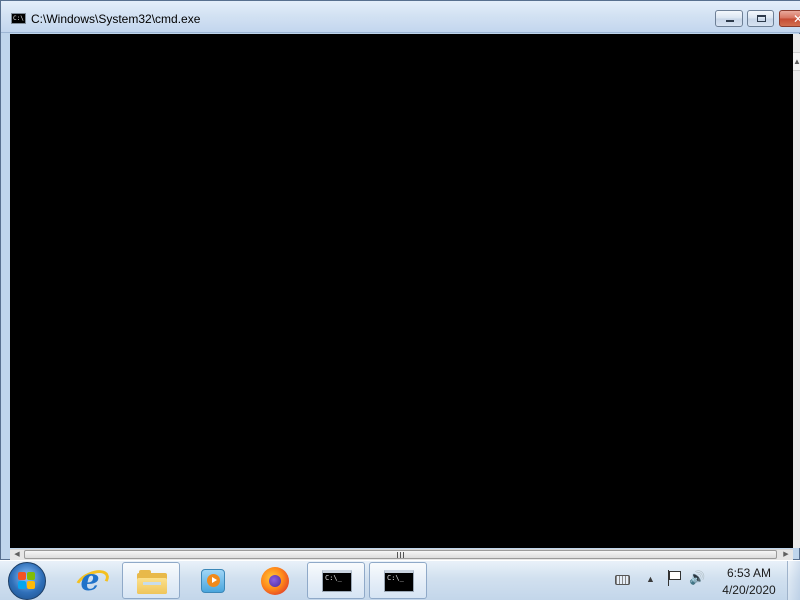  I want to click on maximize-icon, so click(761, 18).